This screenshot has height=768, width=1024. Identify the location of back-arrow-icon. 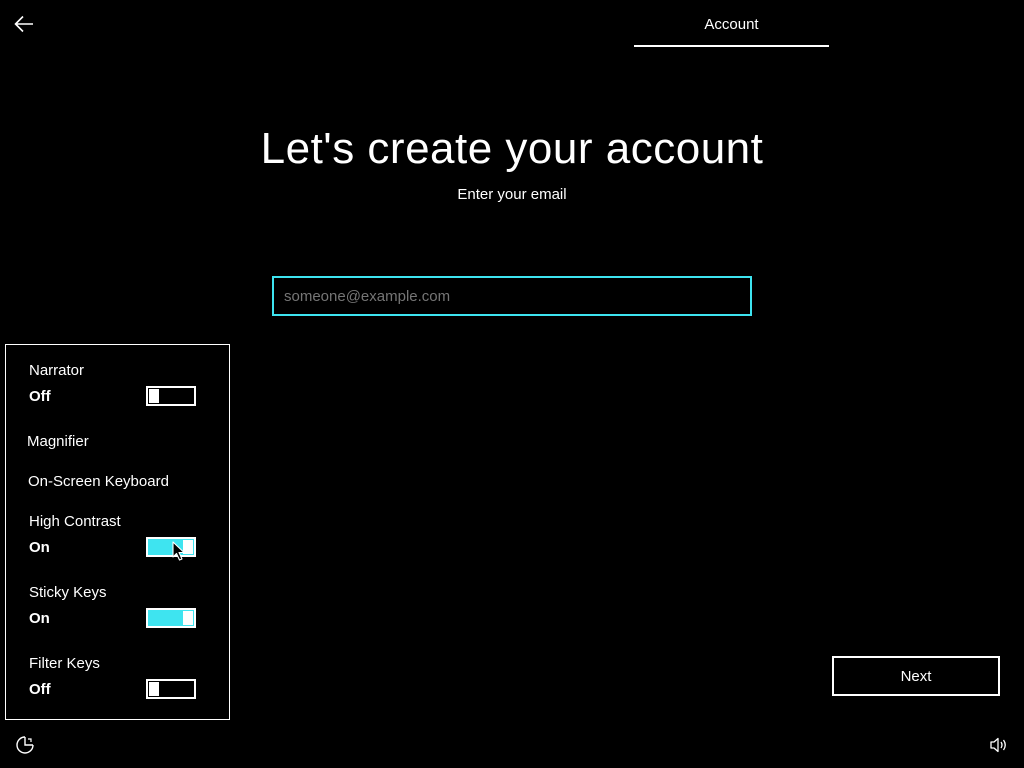
(23, 24).